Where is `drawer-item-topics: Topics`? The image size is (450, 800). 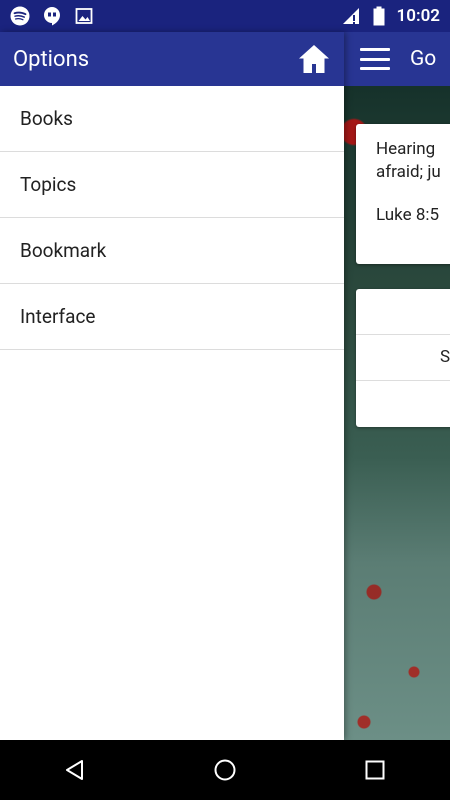 drawer-item-topics: Topics is located at coordinates (172, 185).